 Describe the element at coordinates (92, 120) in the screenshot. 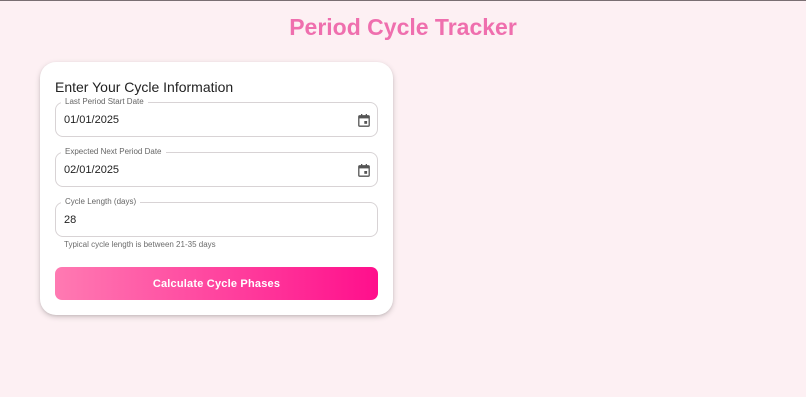

I see `last-period-date-value: 01/01/2025` at that location.